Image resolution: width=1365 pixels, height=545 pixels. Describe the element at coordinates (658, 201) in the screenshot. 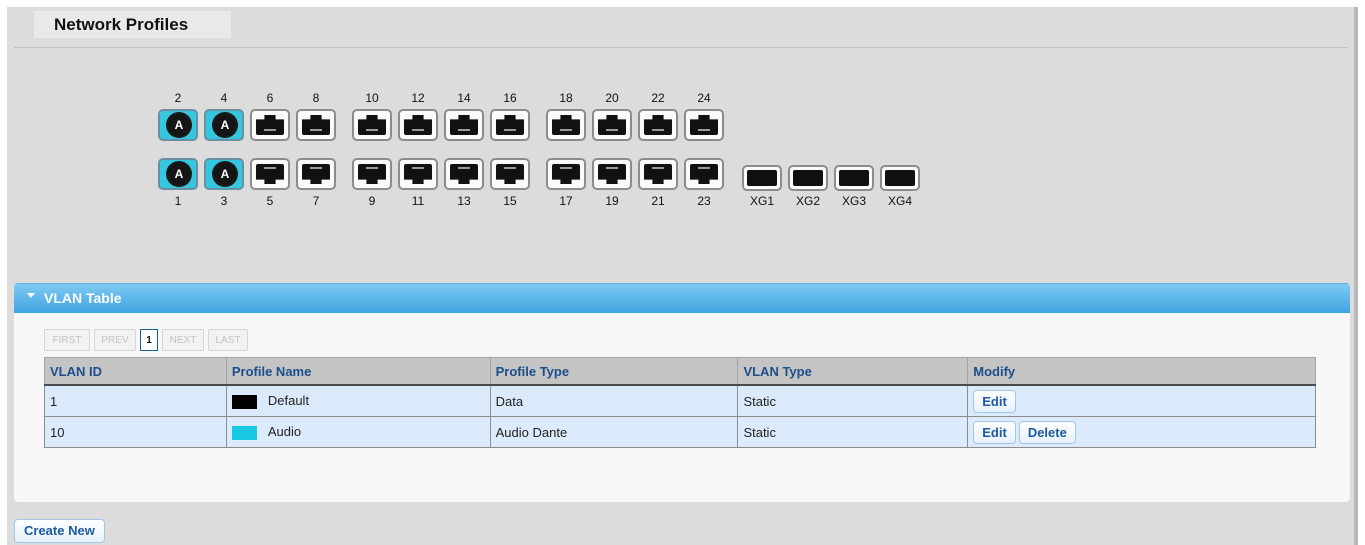

I see `port-label: 21` at that location.